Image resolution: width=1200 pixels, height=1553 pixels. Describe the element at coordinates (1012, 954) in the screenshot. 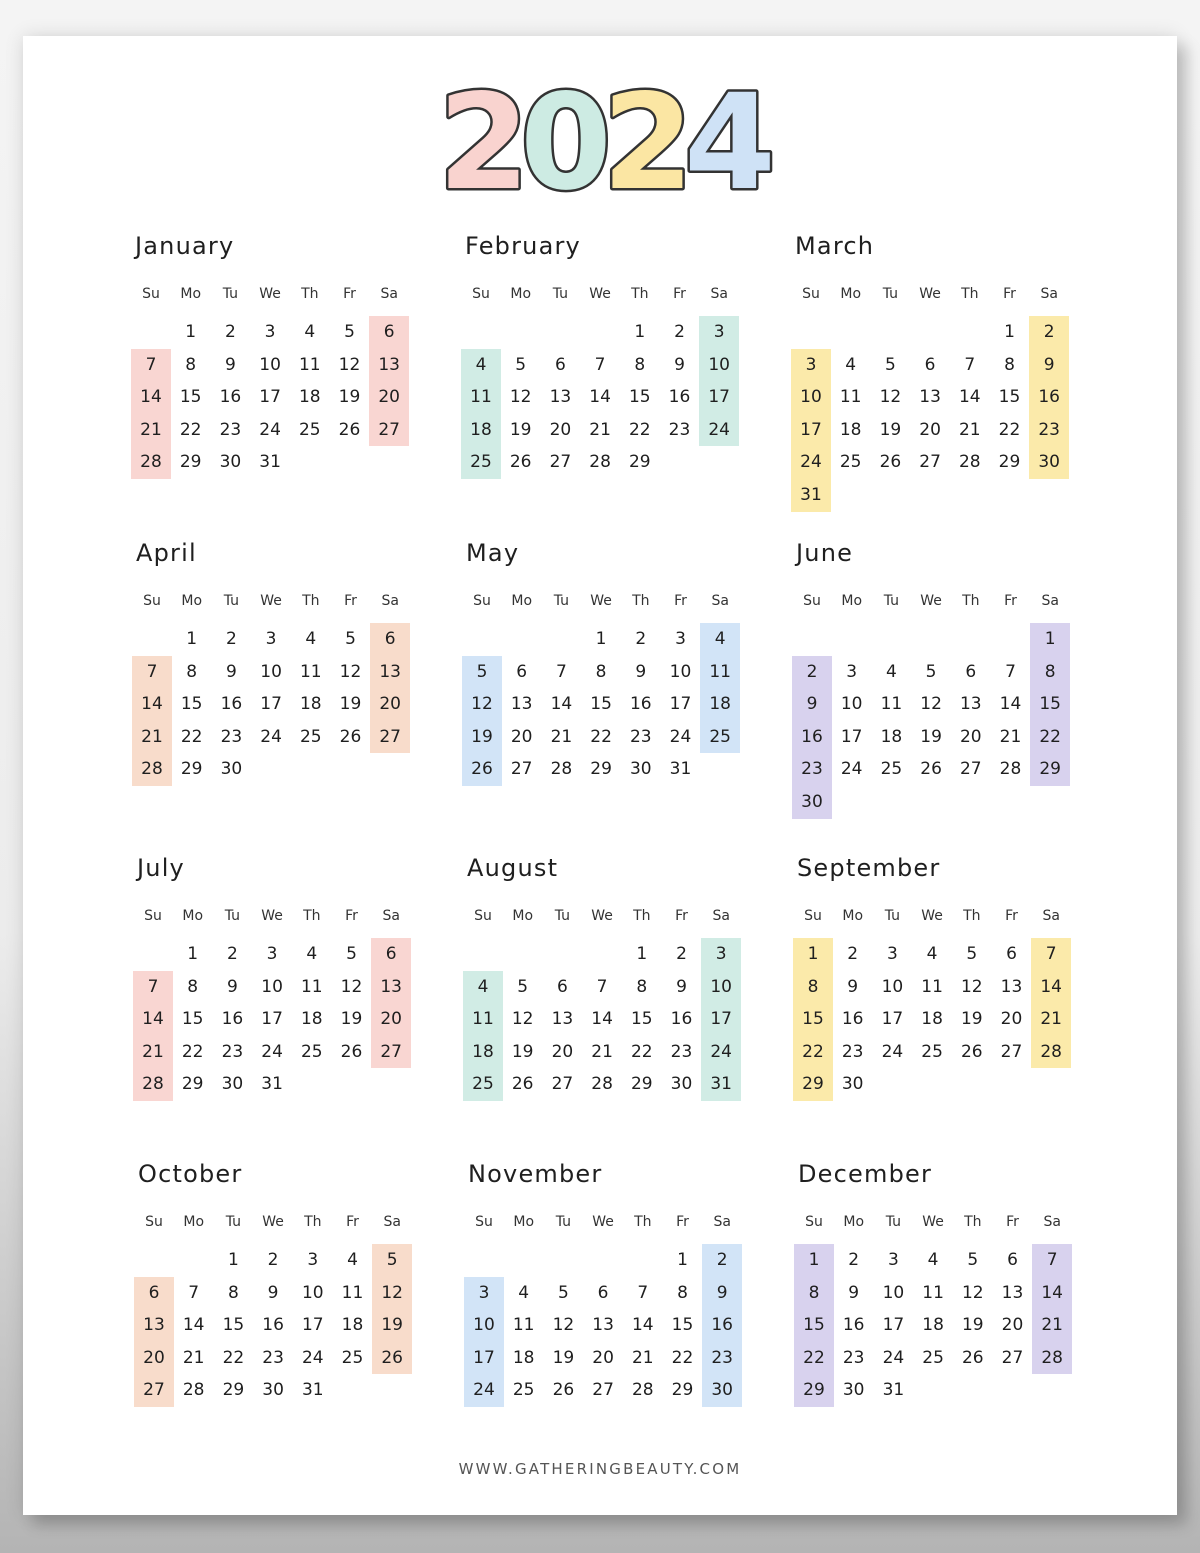

I see `calendar-day: 6` at that location.